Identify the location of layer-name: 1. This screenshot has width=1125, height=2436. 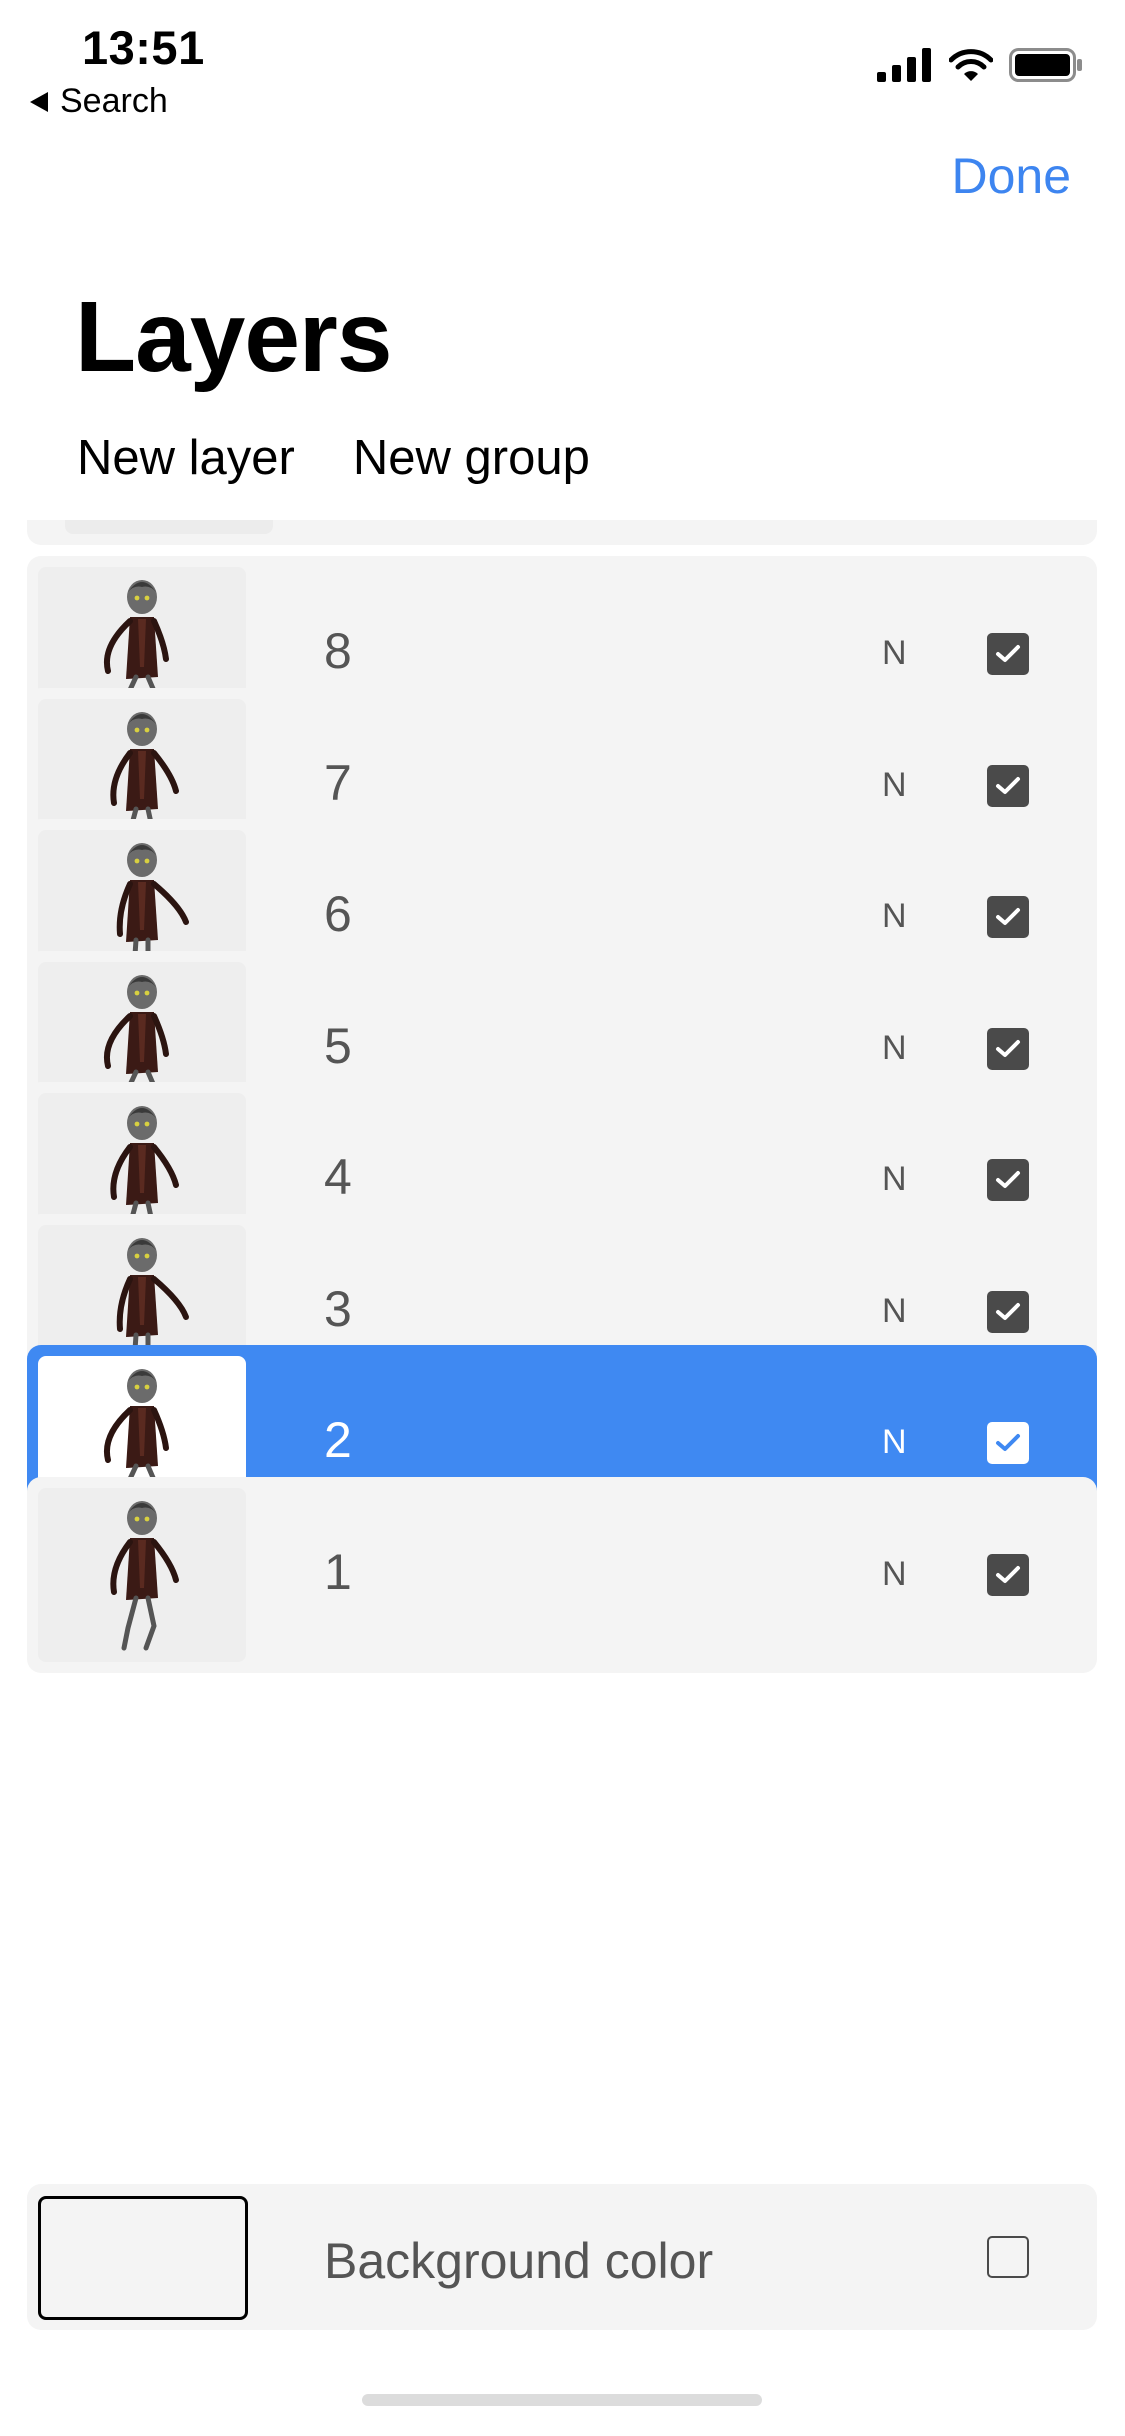
(338, 1571).